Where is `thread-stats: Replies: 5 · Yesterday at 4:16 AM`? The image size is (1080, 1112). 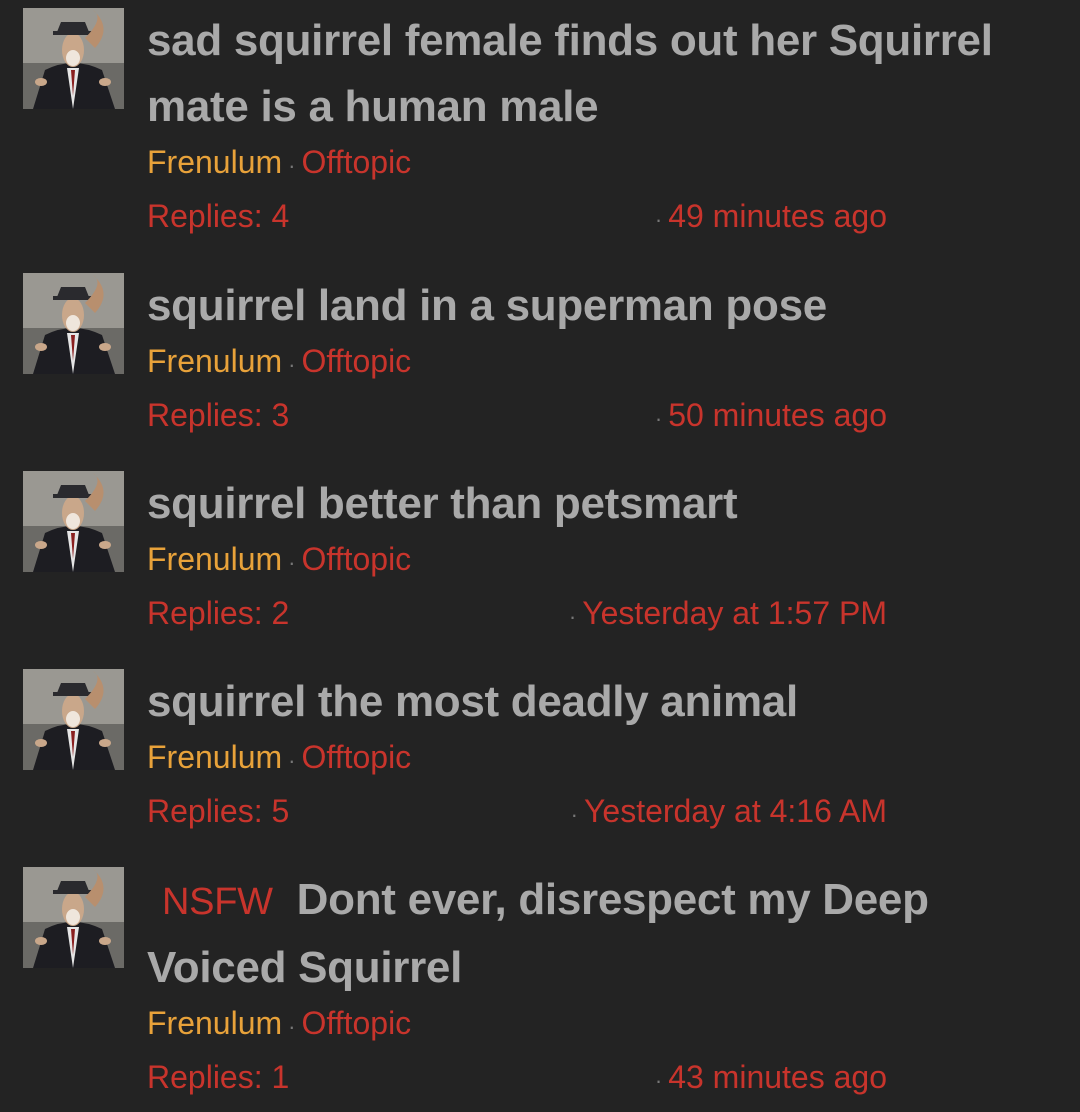
thread-stats: Replies: 5 · Yesterday at 4:16 AM is located at coordinates (587, 815).